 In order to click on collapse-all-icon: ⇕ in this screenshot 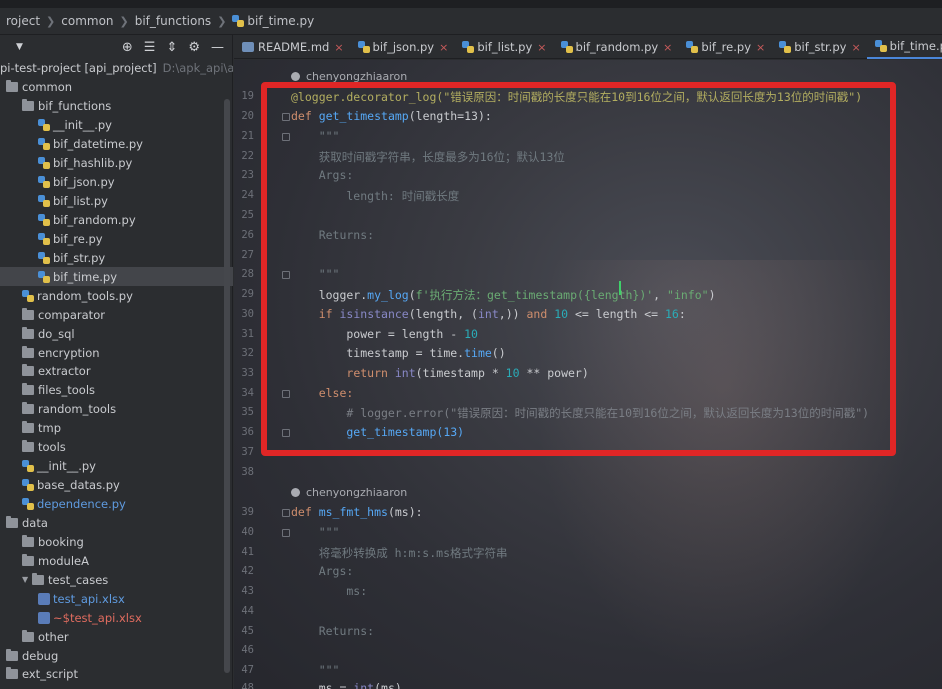, I will do `click(171, 47)`.